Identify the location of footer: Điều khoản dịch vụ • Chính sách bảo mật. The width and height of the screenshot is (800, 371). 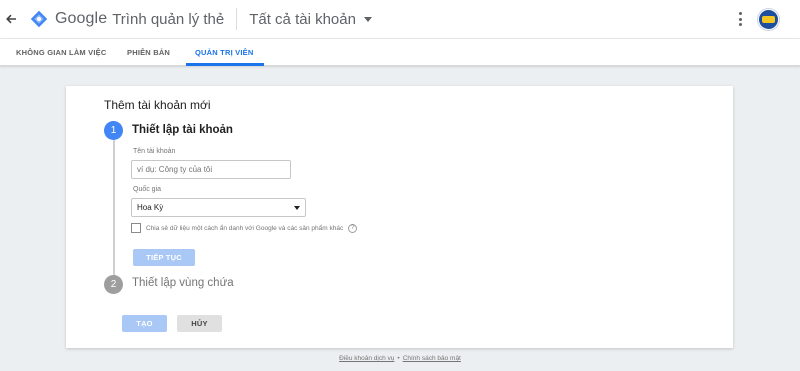
(400, 358).